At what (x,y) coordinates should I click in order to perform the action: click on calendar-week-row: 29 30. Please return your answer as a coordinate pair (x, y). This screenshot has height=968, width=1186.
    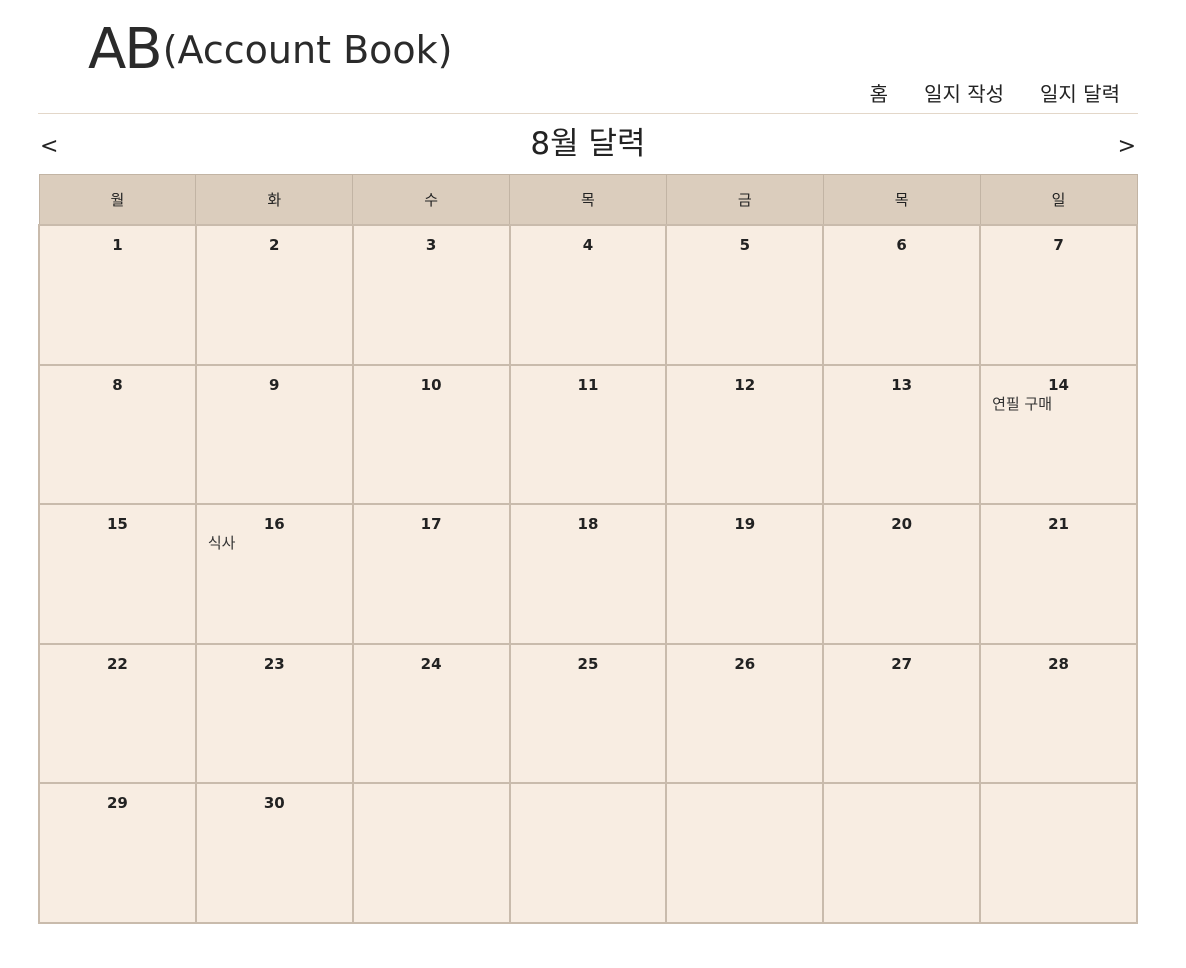
    Looking at the image, I should click on (588, 853).